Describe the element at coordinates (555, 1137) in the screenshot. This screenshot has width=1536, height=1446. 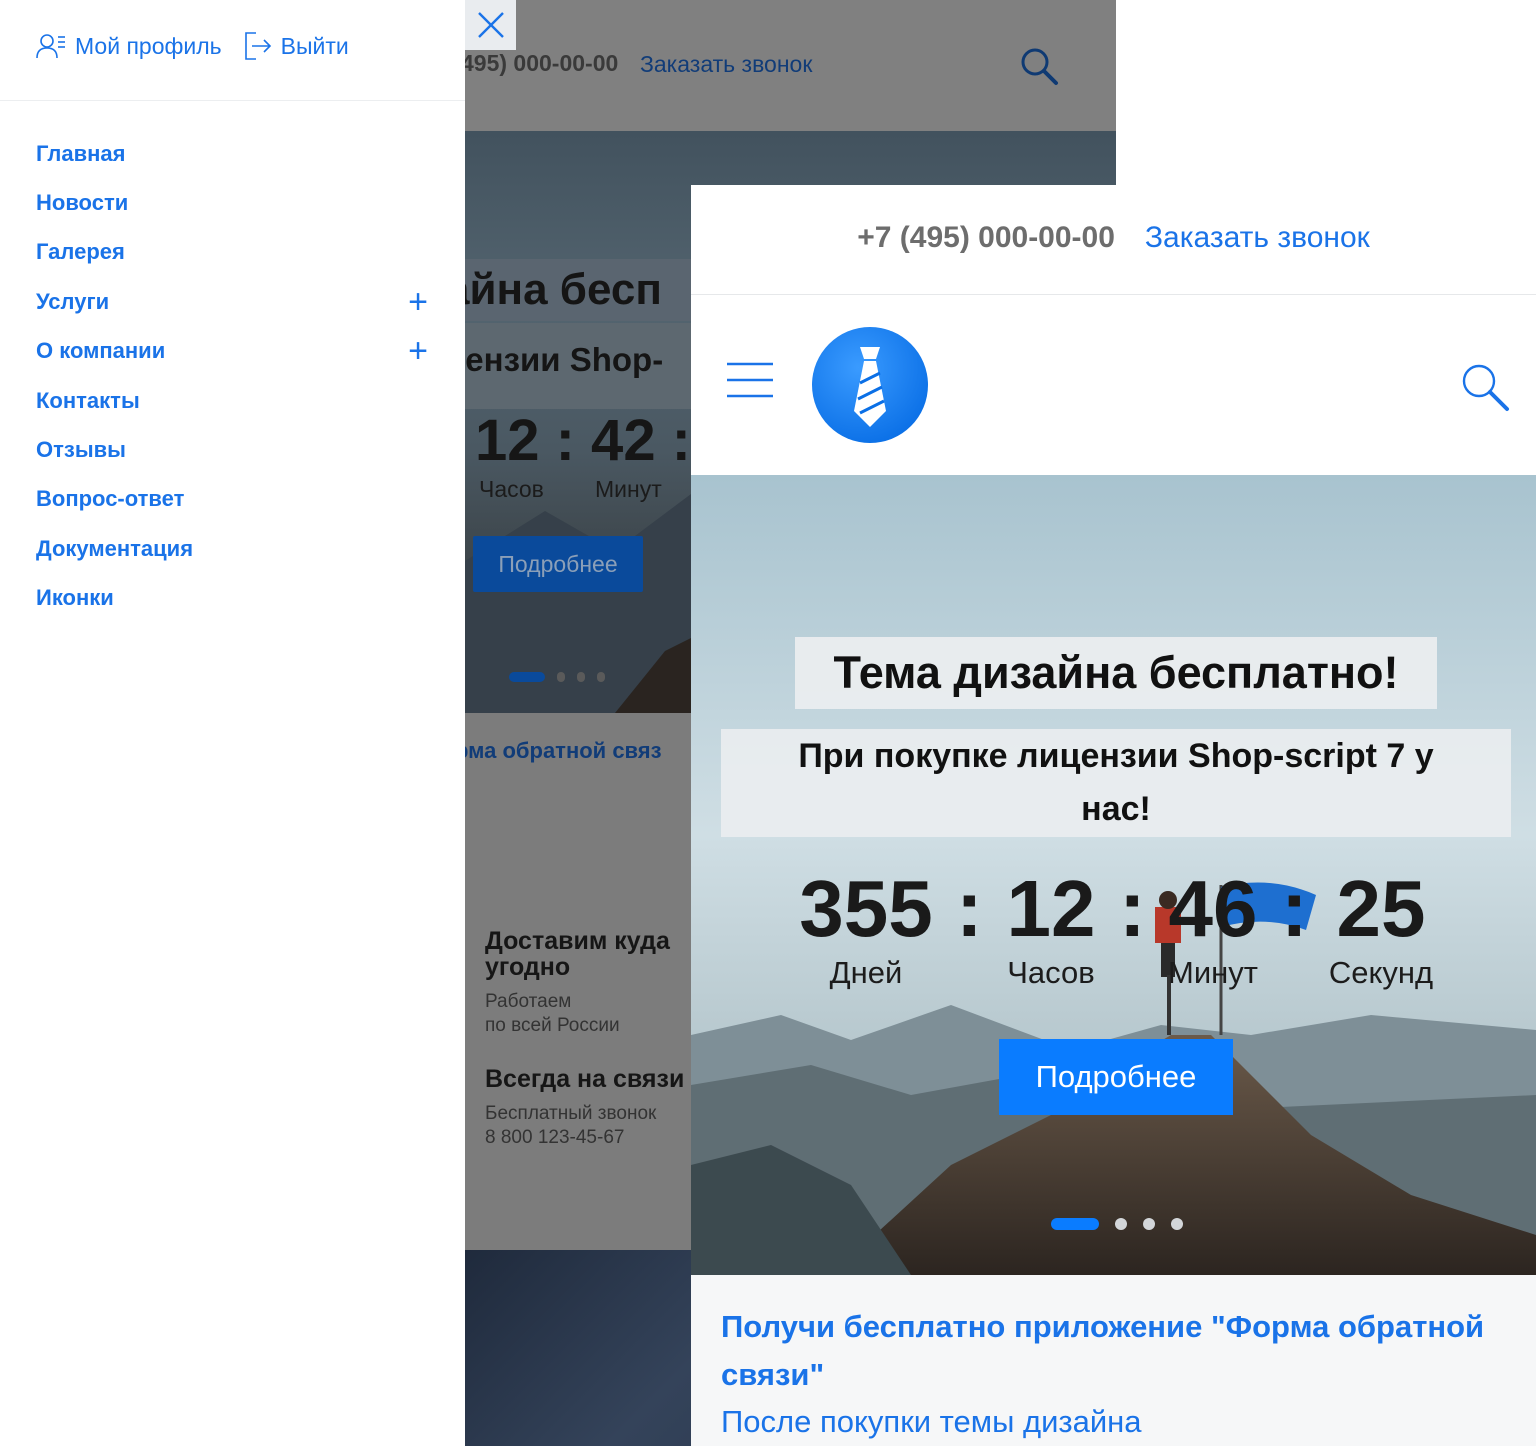
I see `bg-feature-text-line: 8 800 123-45-67` at that location.